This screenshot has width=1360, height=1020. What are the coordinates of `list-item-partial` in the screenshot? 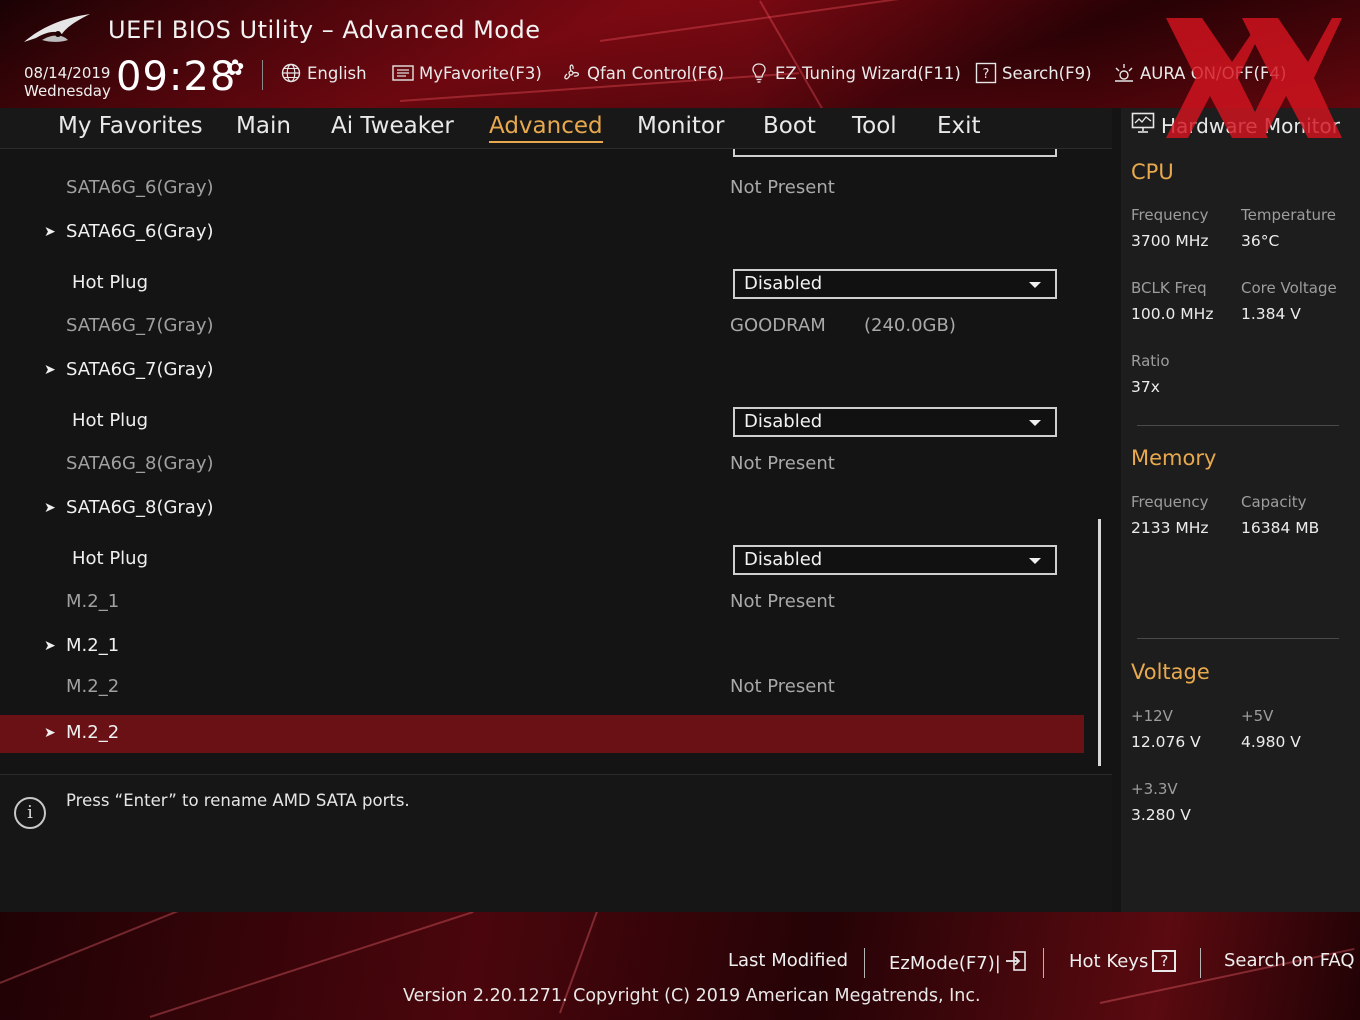 It's located at (542, 156).